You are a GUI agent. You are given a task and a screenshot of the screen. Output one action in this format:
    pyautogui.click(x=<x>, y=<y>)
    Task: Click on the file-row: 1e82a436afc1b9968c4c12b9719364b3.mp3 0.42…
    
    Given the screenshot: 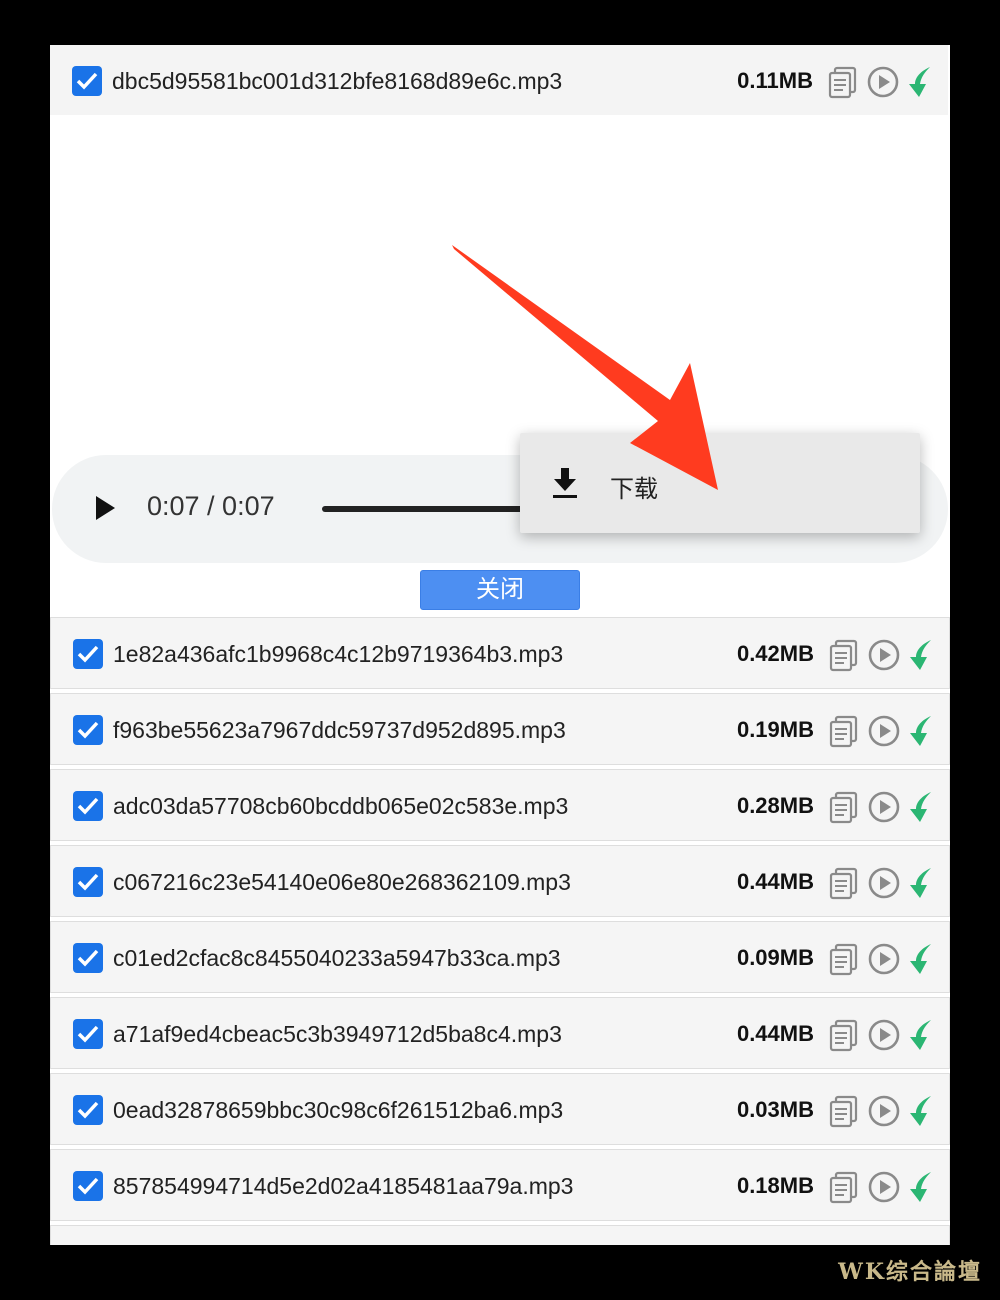 What is the action you would take?
    pyautogui.click(x=500, y=653)
    